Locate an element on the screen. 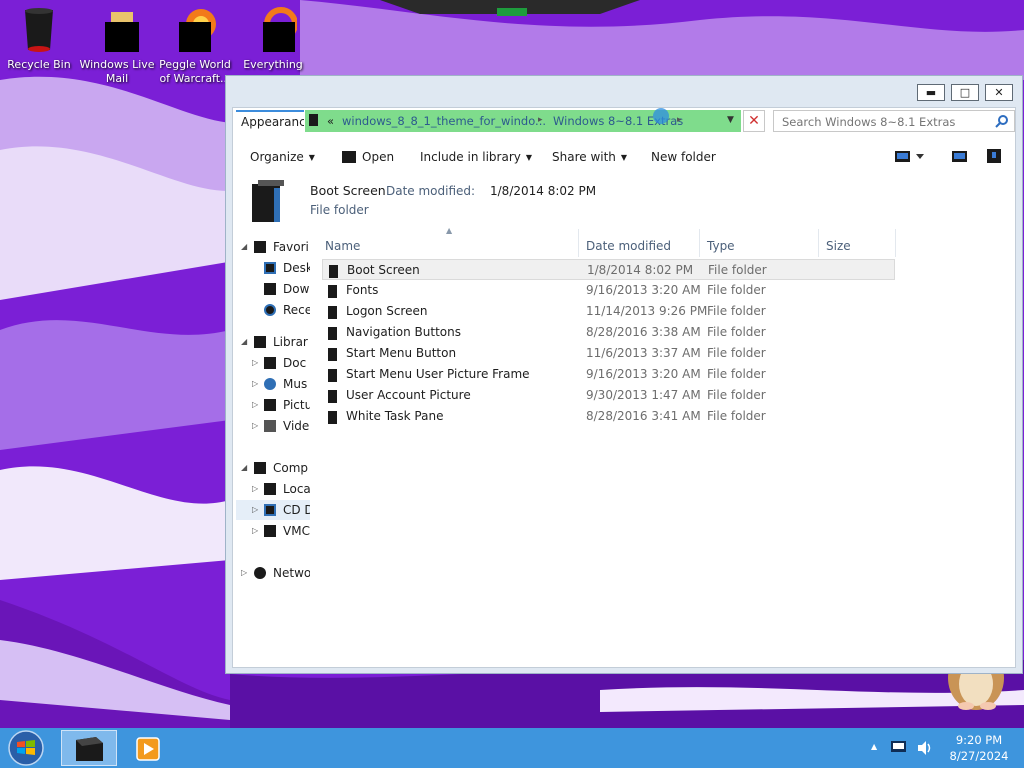 Image resolution: width=1024 pixels, height=770 pixels. open-button: Open is located at coordinates (368, 157).